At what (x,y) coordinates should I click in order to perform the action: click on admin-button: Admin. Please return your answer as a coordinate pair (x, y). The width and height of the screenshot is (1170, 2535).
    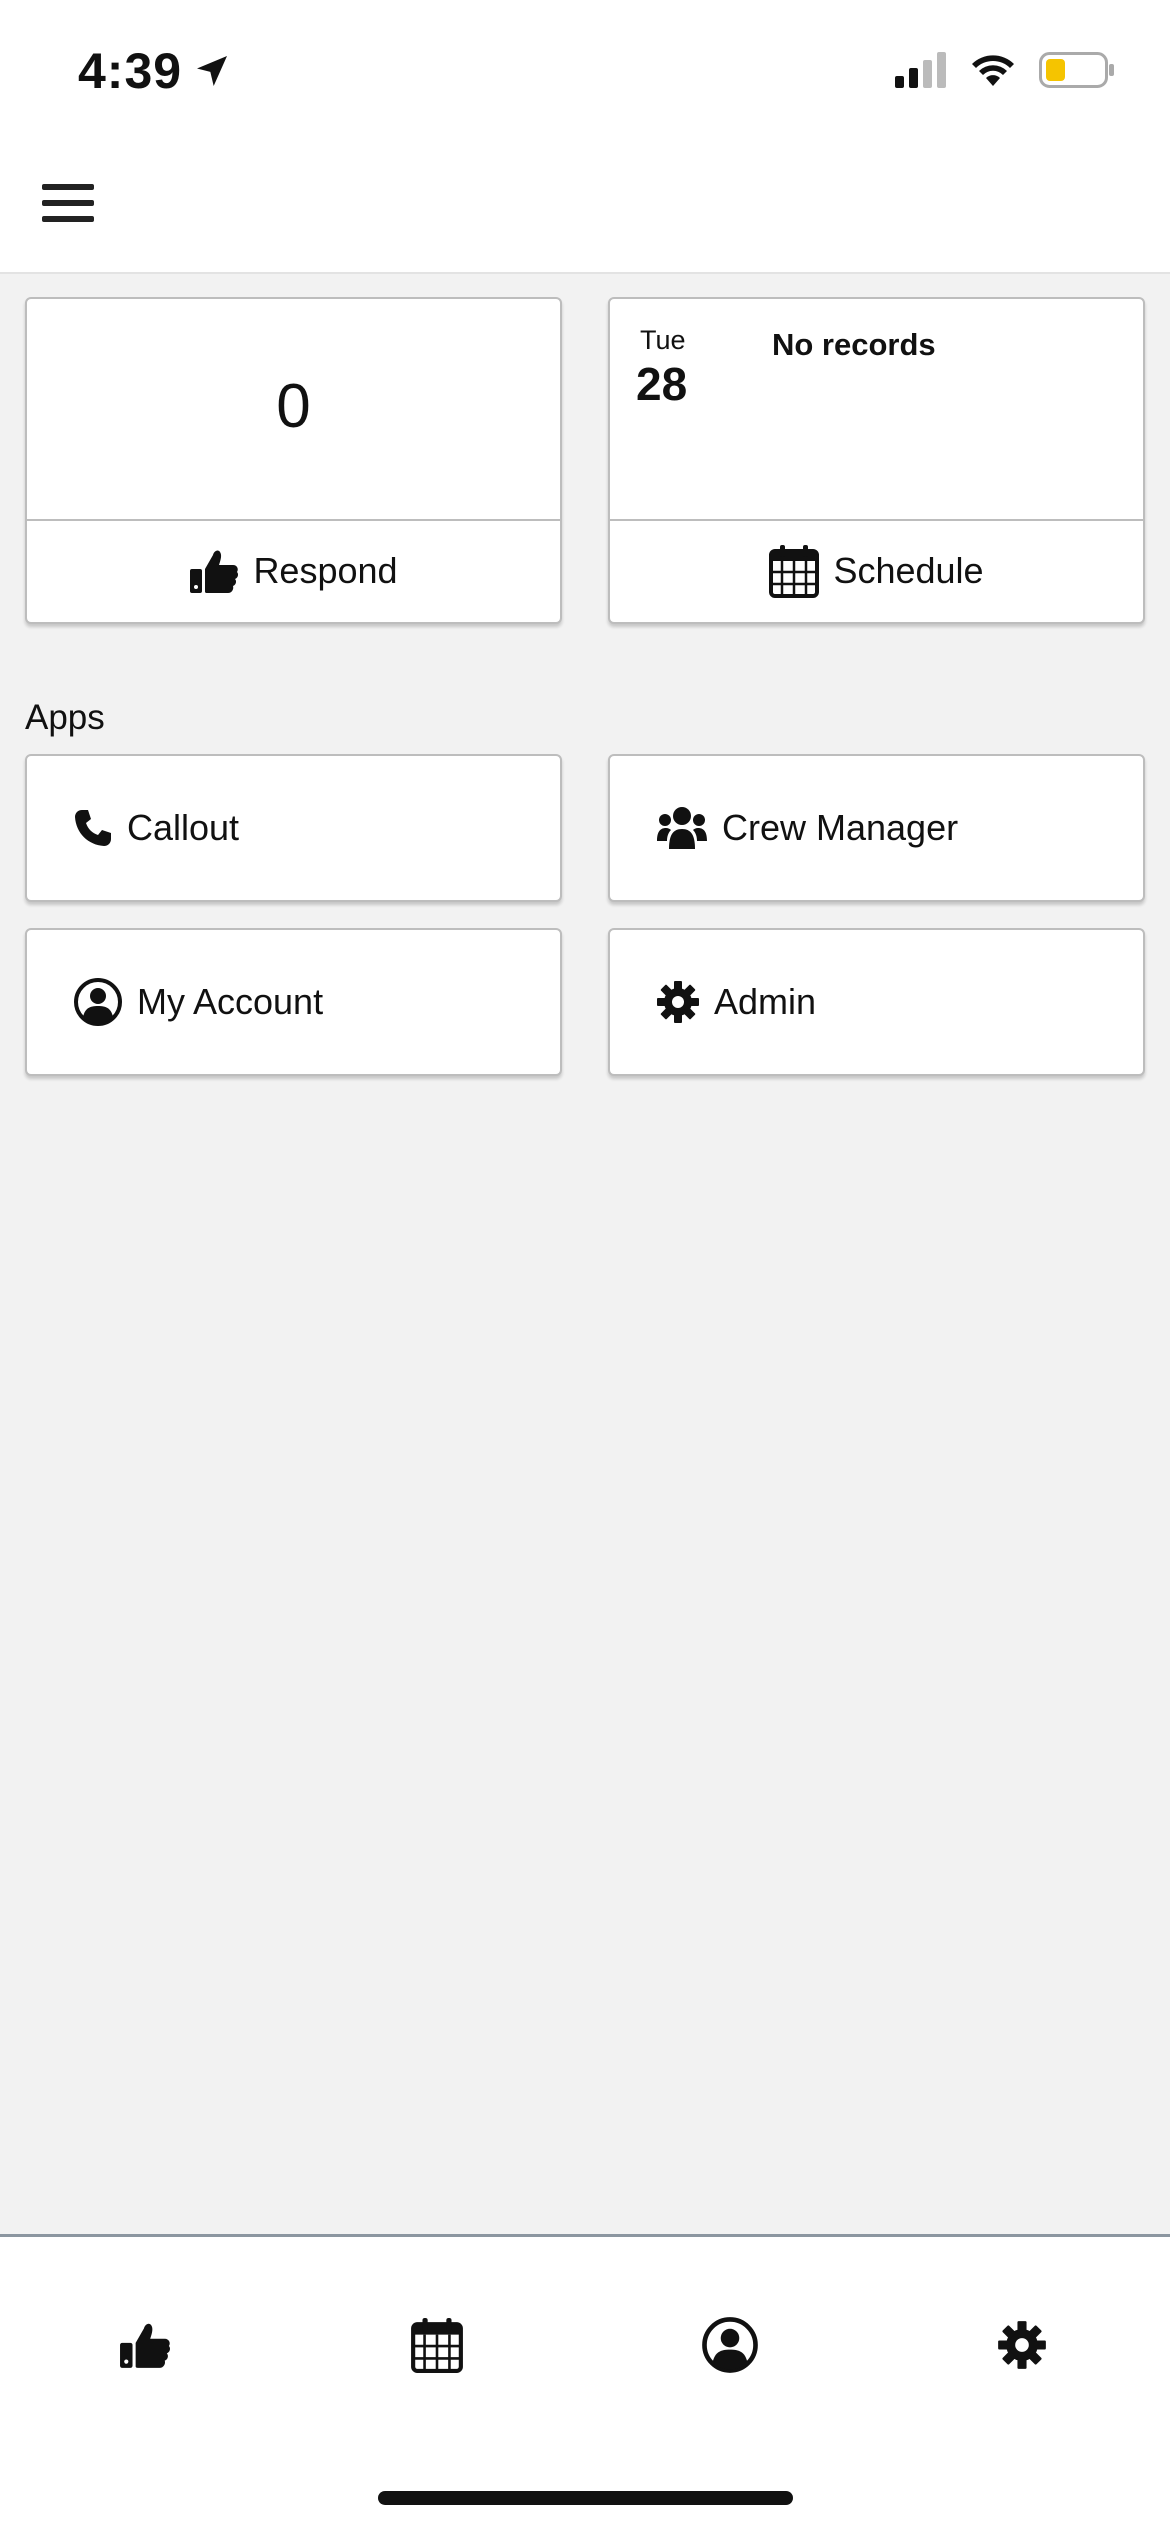
    Looking at the image, I should click on (876, 1002).